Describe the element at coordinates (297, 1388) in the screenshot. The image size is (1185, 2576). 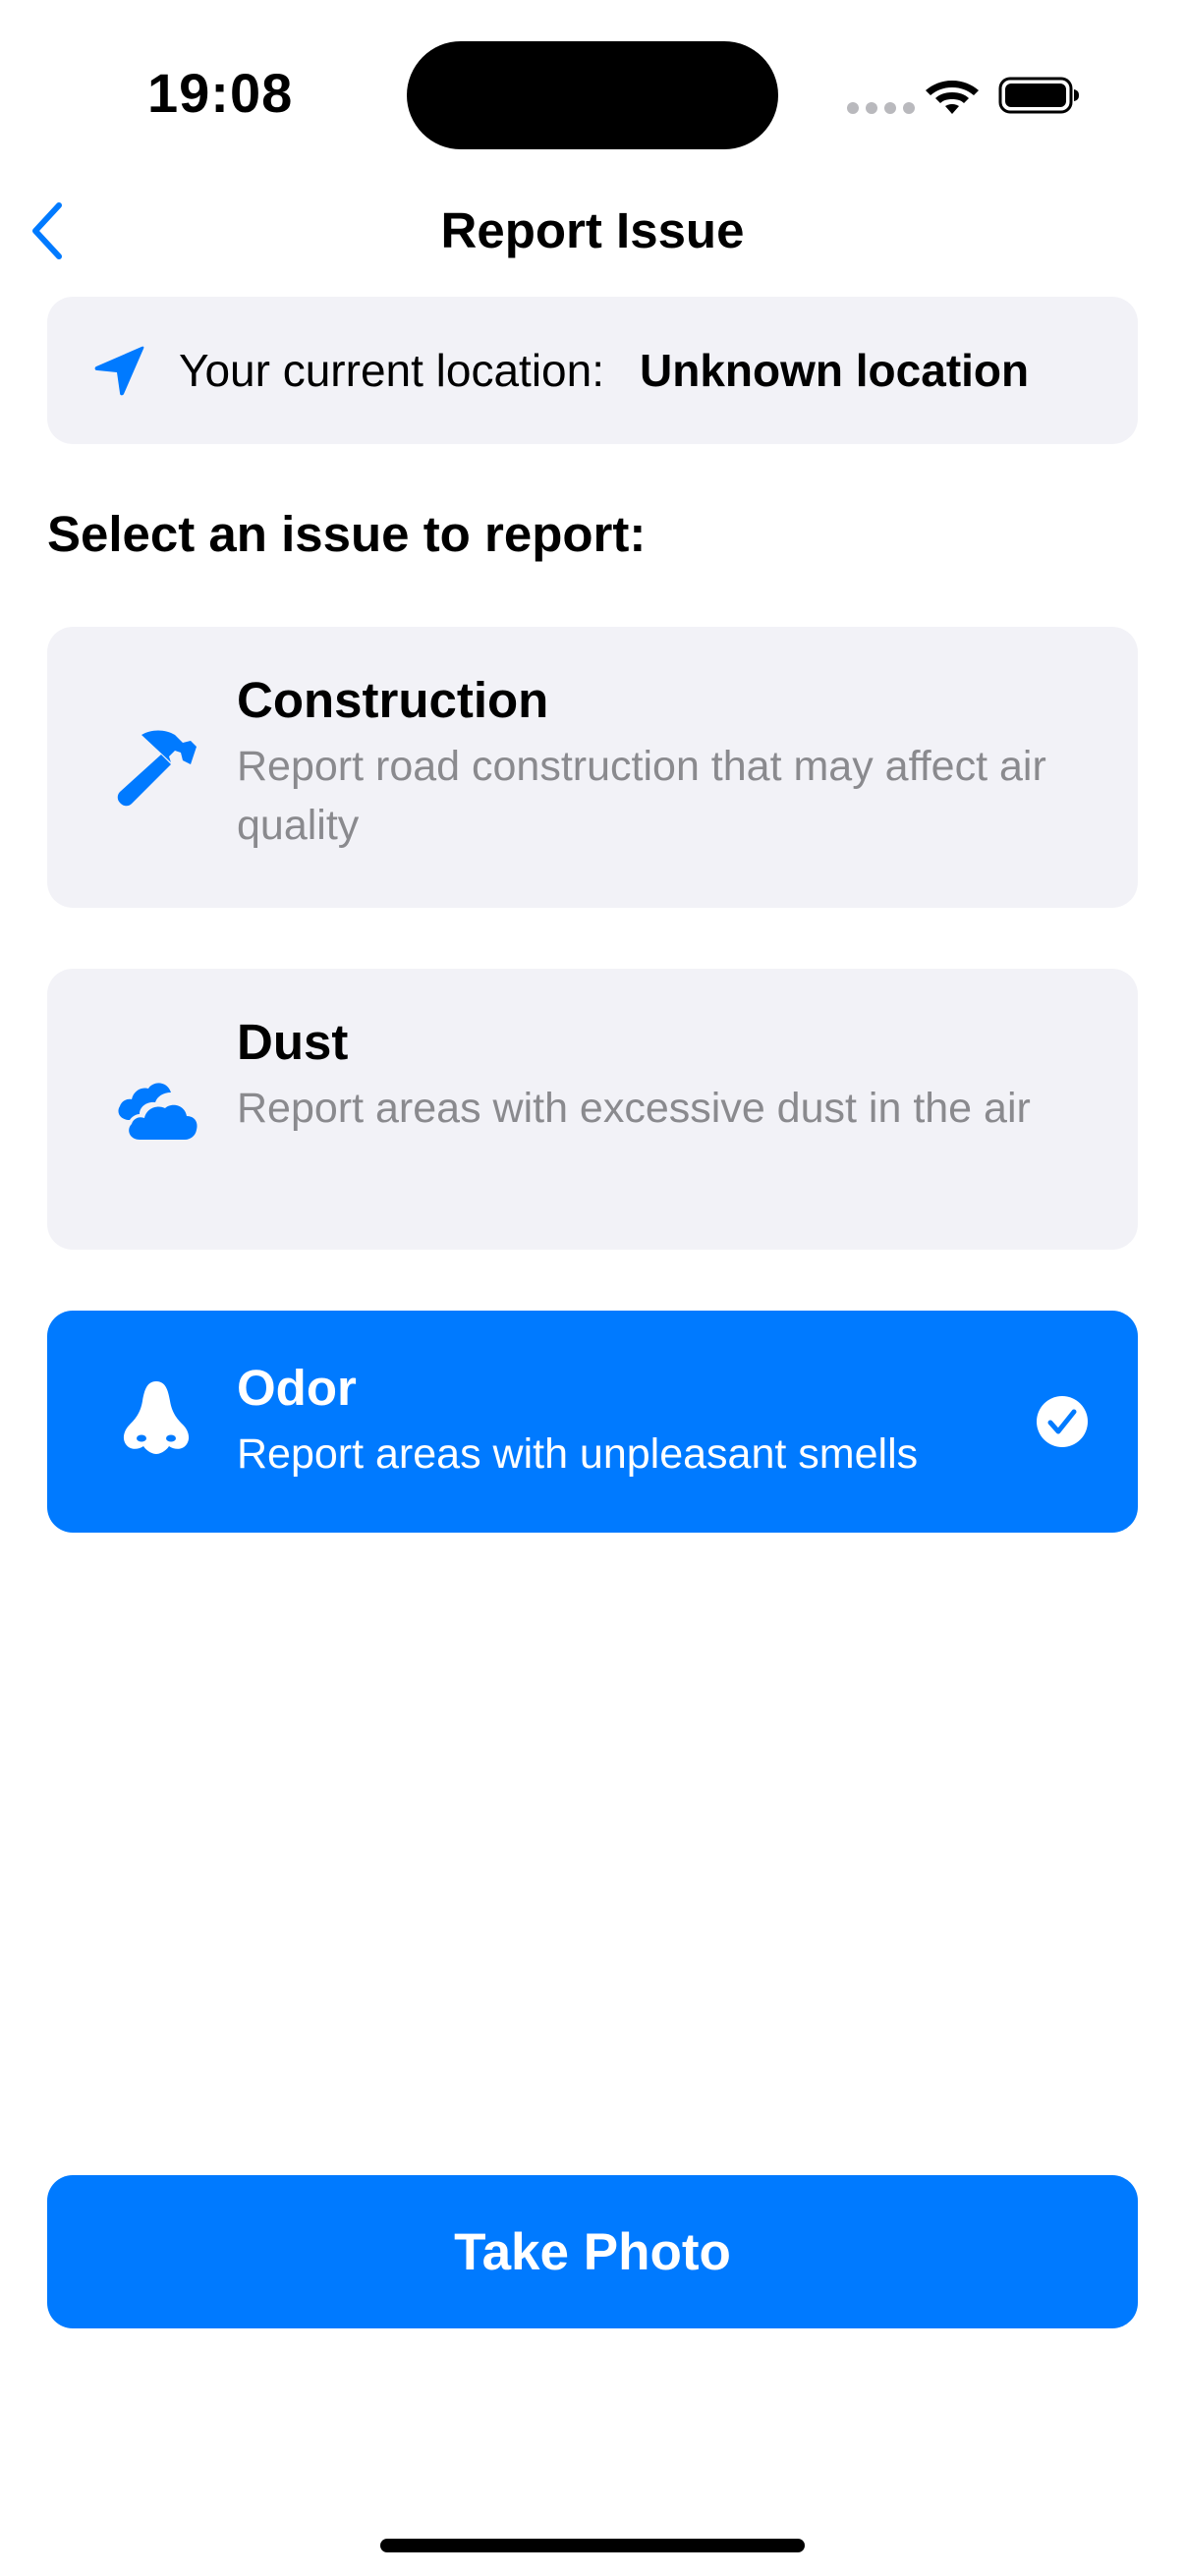
I see `issue-title: Odor` at that location.